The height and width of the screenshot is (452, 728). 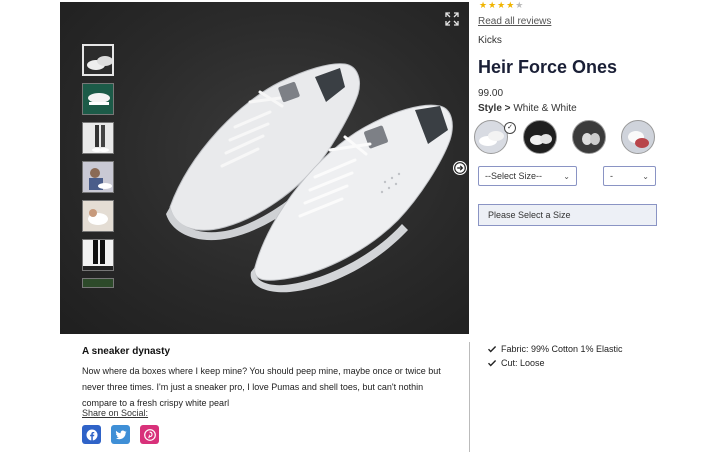 What do you see at coordinates (469, 397) in the screenshot?
I see `column-divider` at bounding box center [469, 397].